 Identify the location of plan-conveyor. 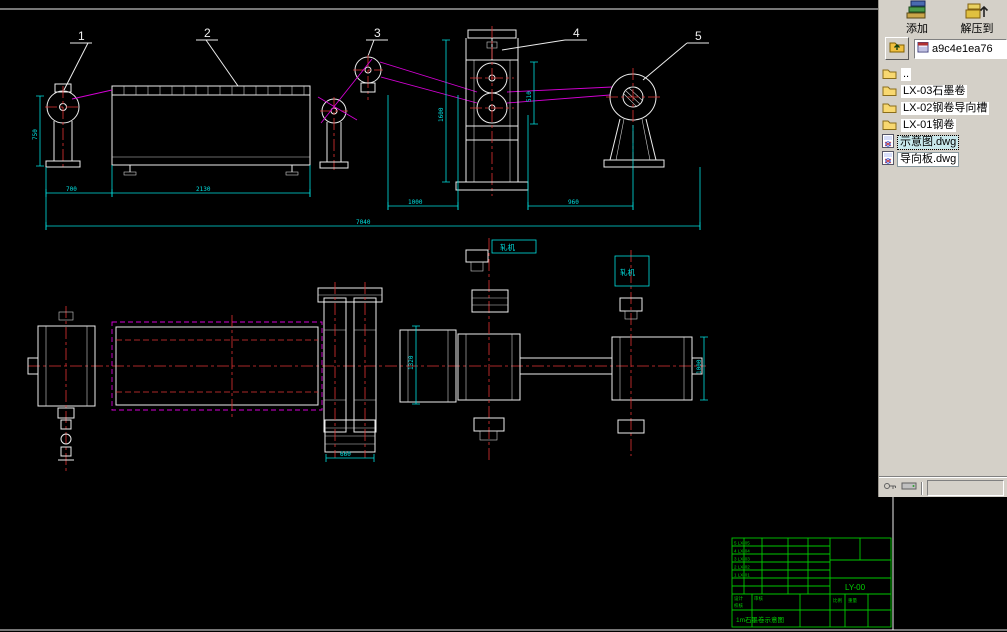
(217, 366).